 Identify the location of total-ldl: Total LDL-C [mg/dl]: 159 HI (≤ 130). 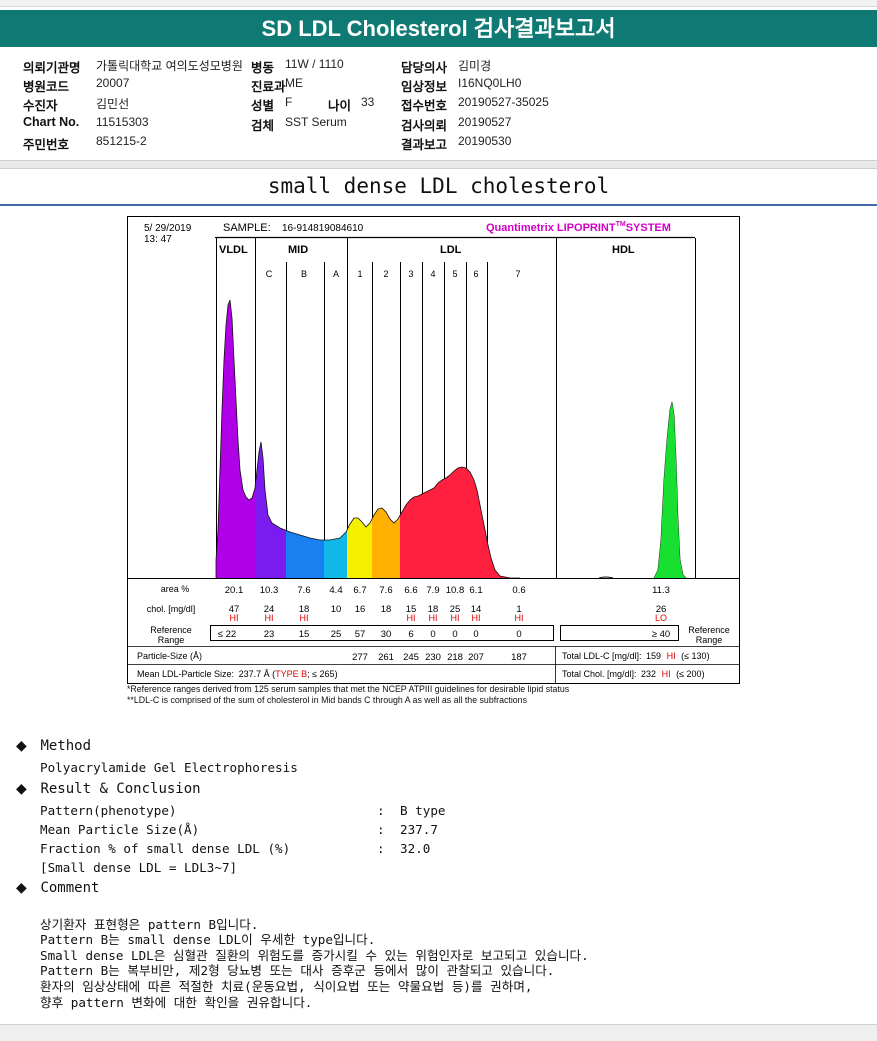
(636, 656).